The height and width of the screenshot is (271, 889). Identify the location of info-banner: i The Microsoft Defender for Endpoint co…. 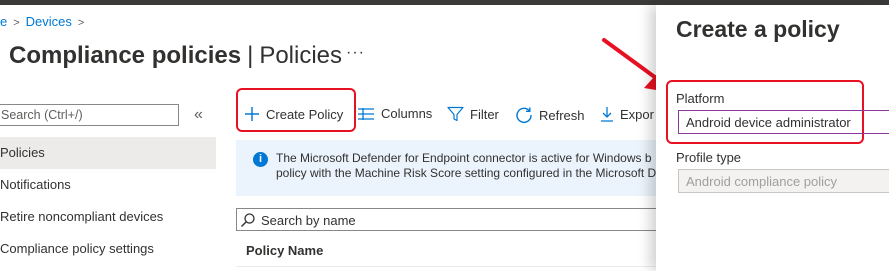
(446, 168).